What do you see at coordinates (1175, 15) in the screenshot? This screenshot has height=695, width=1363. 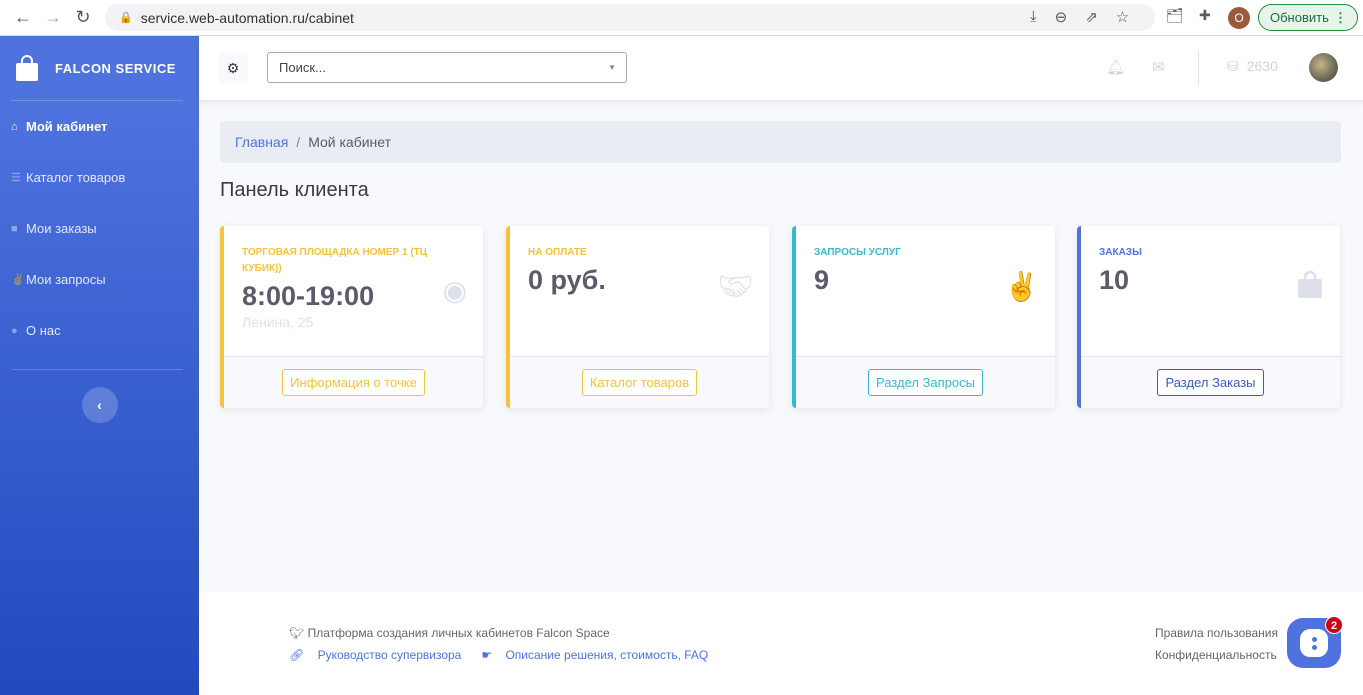 I see `extension-icon: 🗂` at bounding box center [1175, 15].